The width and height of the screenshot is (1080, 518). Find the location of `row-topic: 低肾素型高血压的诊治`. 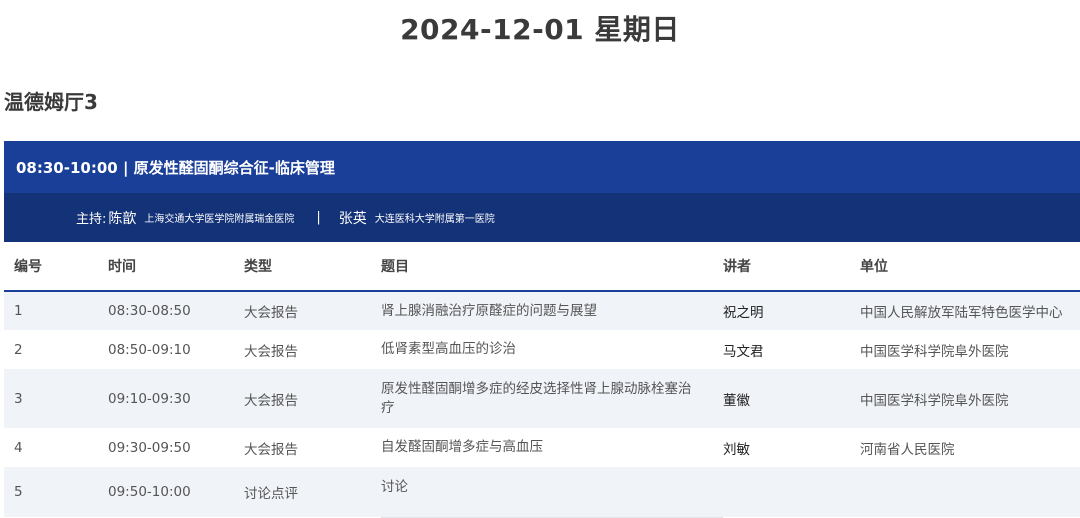

row-topic: 低肾素型高血压的诊治 is located at coordinates (448, 349).